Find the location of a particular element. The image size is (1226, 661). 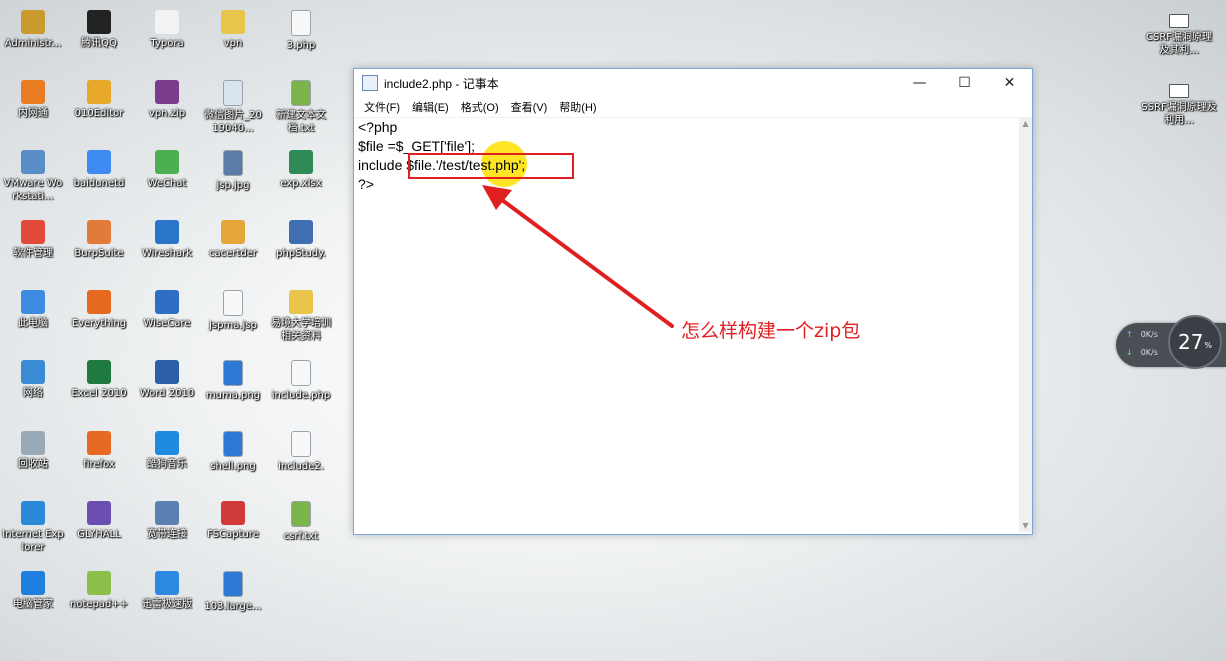

annotation-text: 怎么样构建一个zip包 is located at coordinates (771, 331).